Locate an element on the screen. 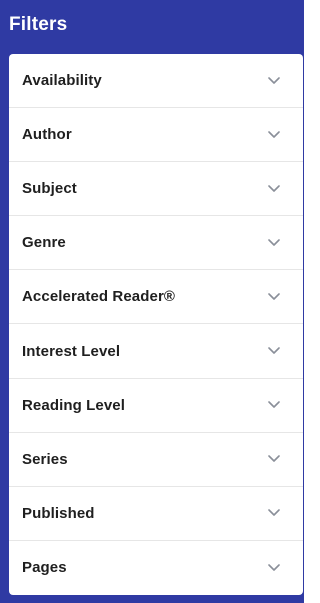 The width and height of the screenshot is (320, 603). filter-genre: Genre is located at coordinates (156, 243).